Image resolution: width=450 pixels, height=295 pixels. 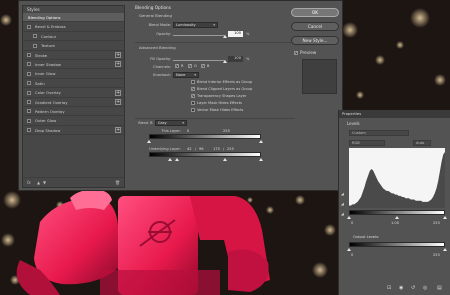 What do you see at coordinates (46, 121) in the screenshot?
I see `style-item-label: Outer Glow` at bounding box center [46, 121].